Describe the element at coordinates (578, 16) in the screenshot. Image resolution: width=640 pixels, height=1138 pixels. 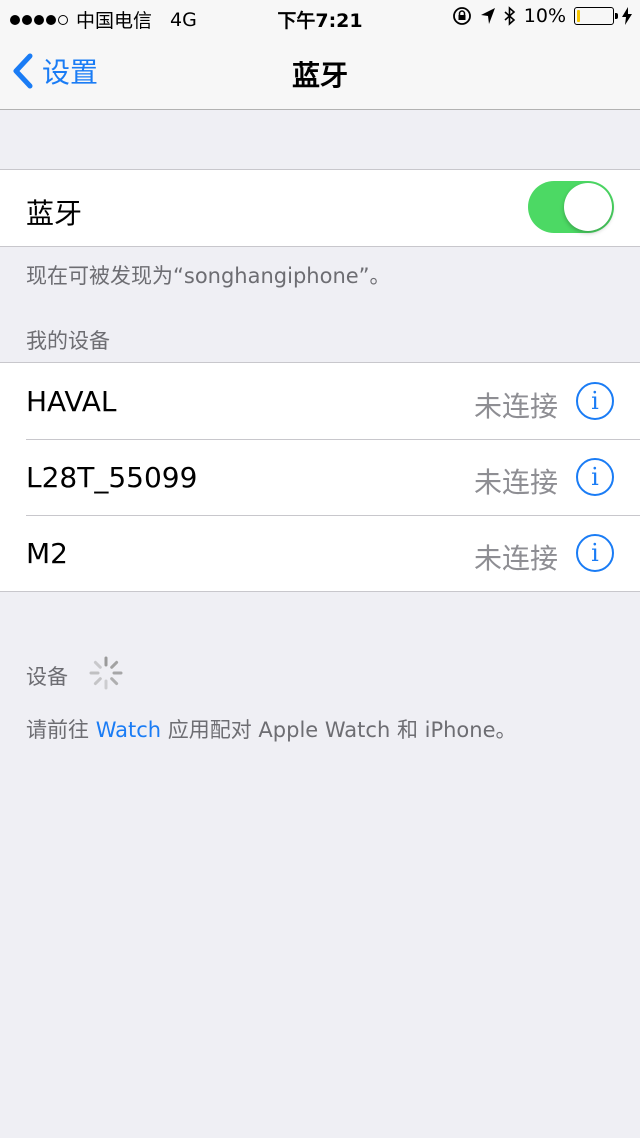
I see `battery-level` at that location.